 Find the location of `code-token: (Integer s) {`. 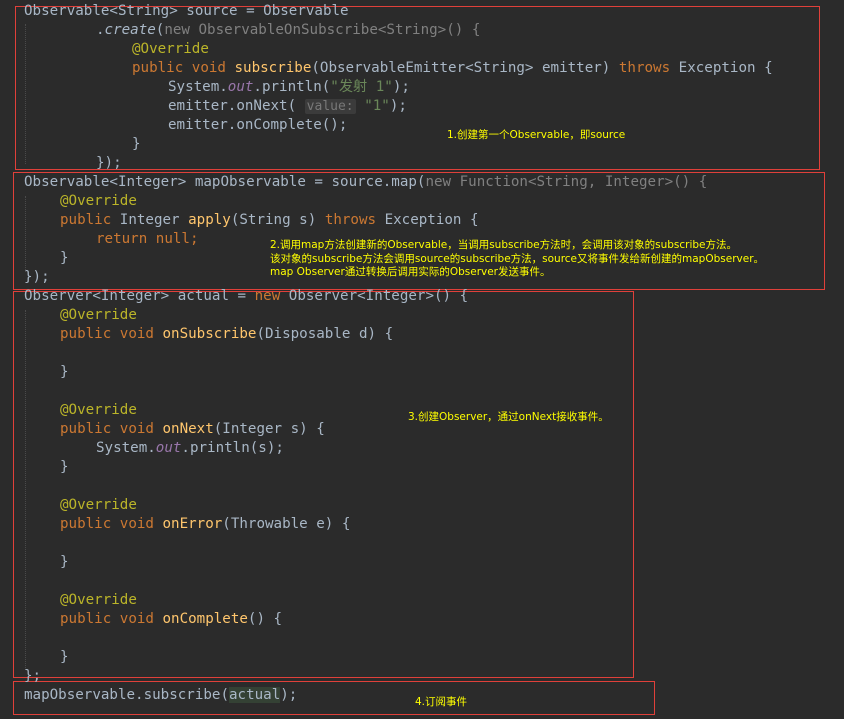

code-token: (Integer s) { is located at coordinates (269, 429).